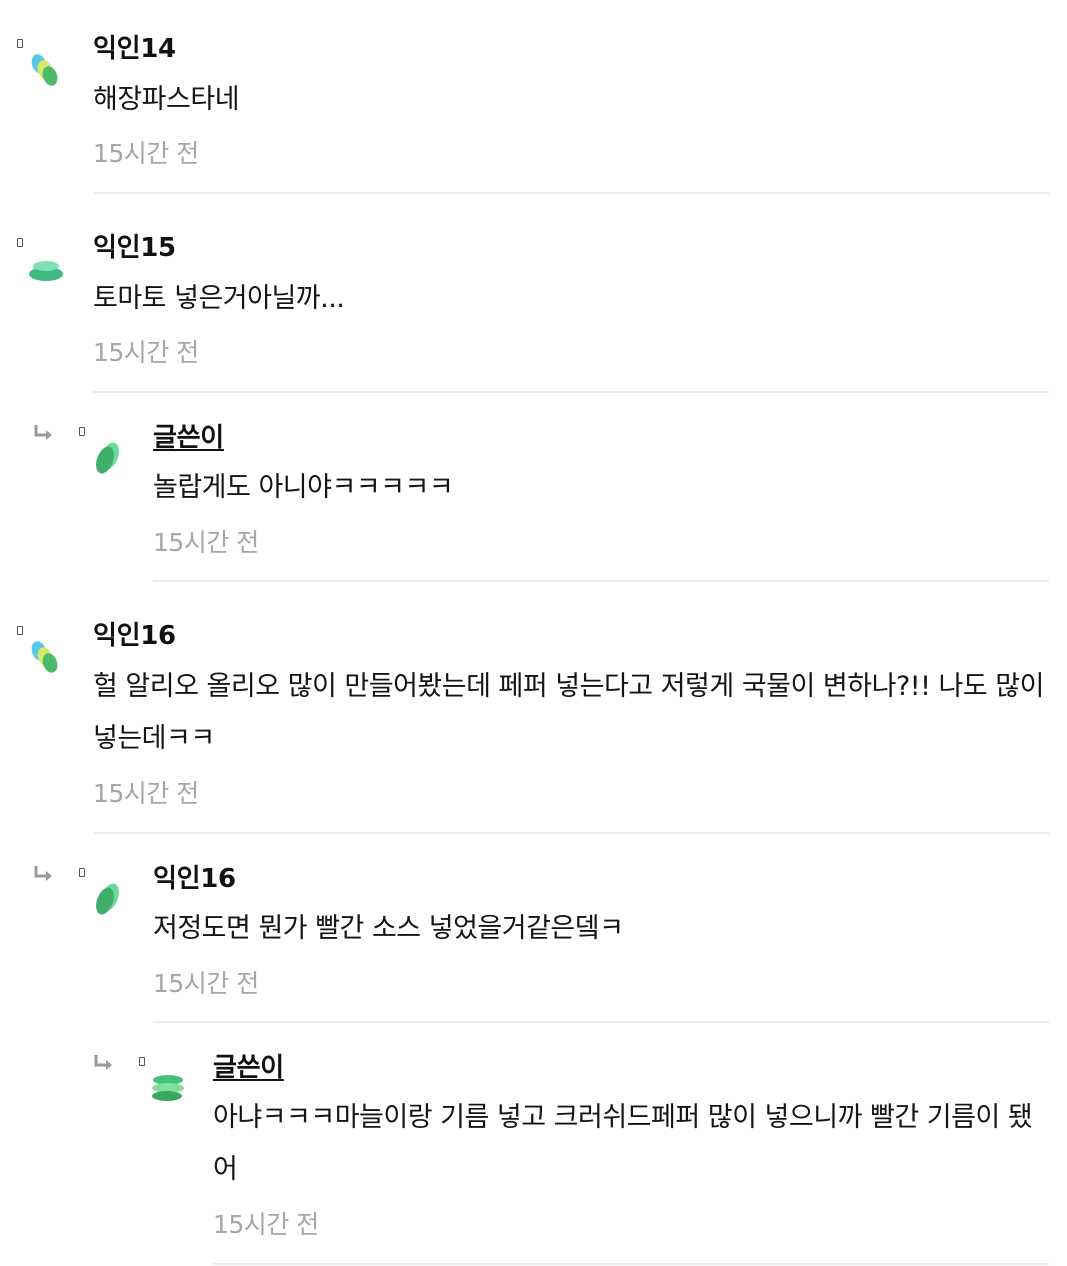  I want to click on comment-text: 저정도면 뭔가 빨간 소스 넣었을거같은뎈ㅋ, so click(388, 928).